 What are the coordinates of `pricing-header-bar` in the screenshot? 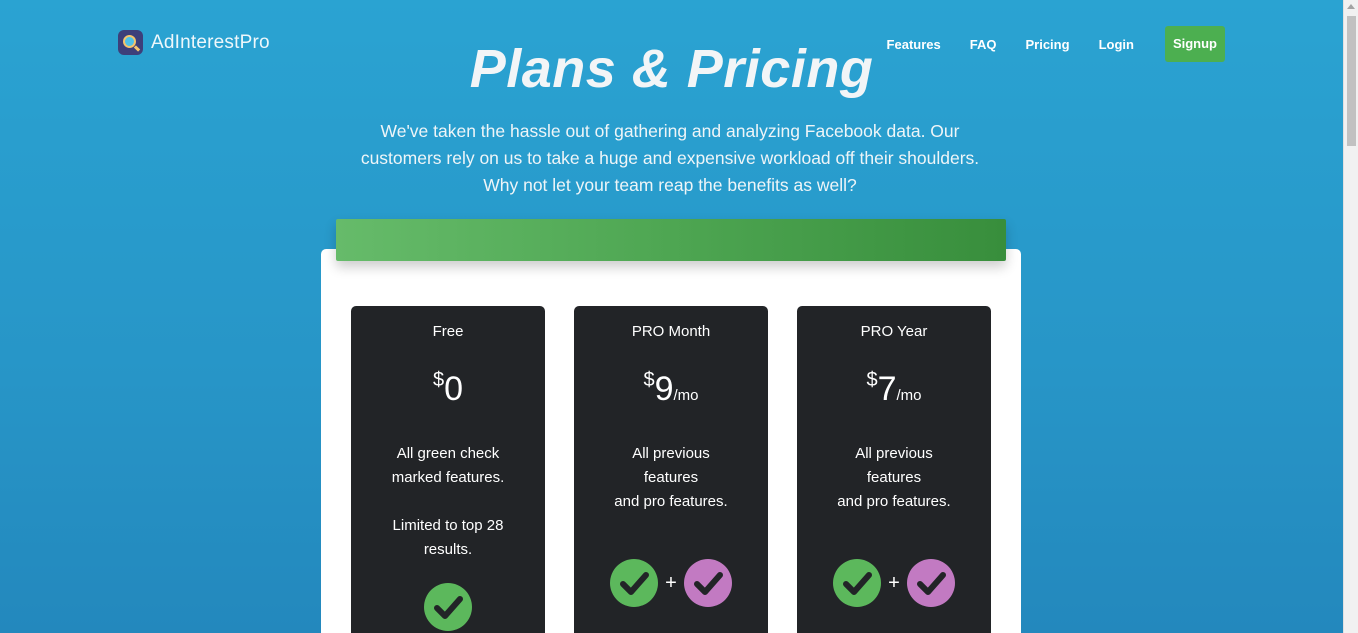 It's located at (671, 240).